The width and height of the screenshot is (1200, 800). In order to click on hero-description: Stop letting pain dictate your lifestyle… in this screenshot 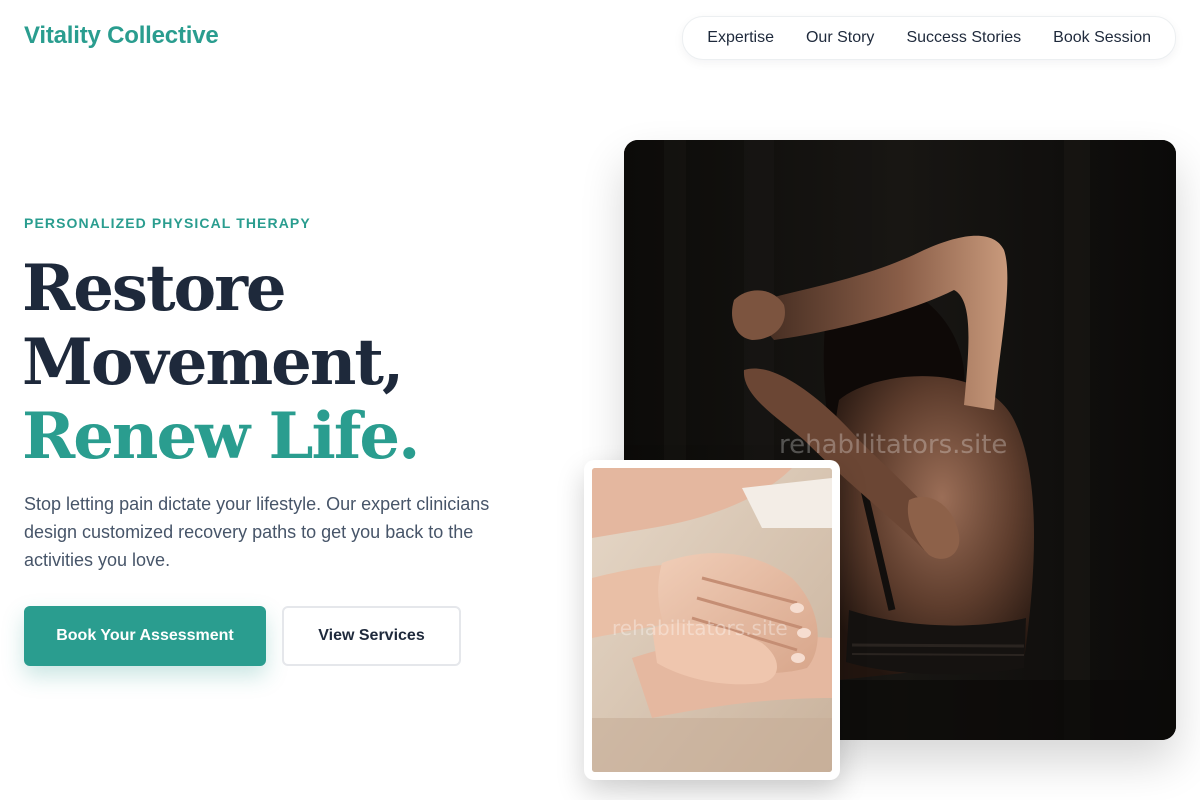, I will do `click(257, 532)`.